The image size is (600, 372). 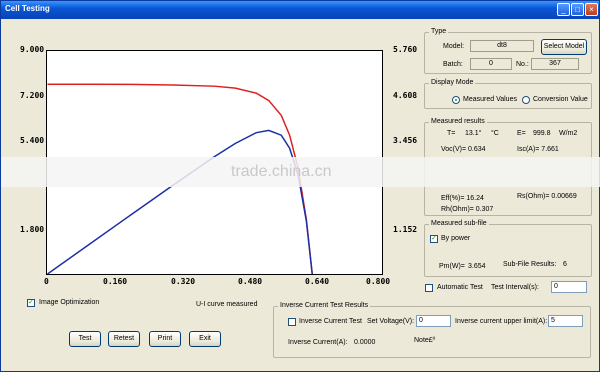 What do you see at coordinates (405, 229) in the screenshot?
I see `y-right-tick: 1.152` at bounding box center [405, 229].